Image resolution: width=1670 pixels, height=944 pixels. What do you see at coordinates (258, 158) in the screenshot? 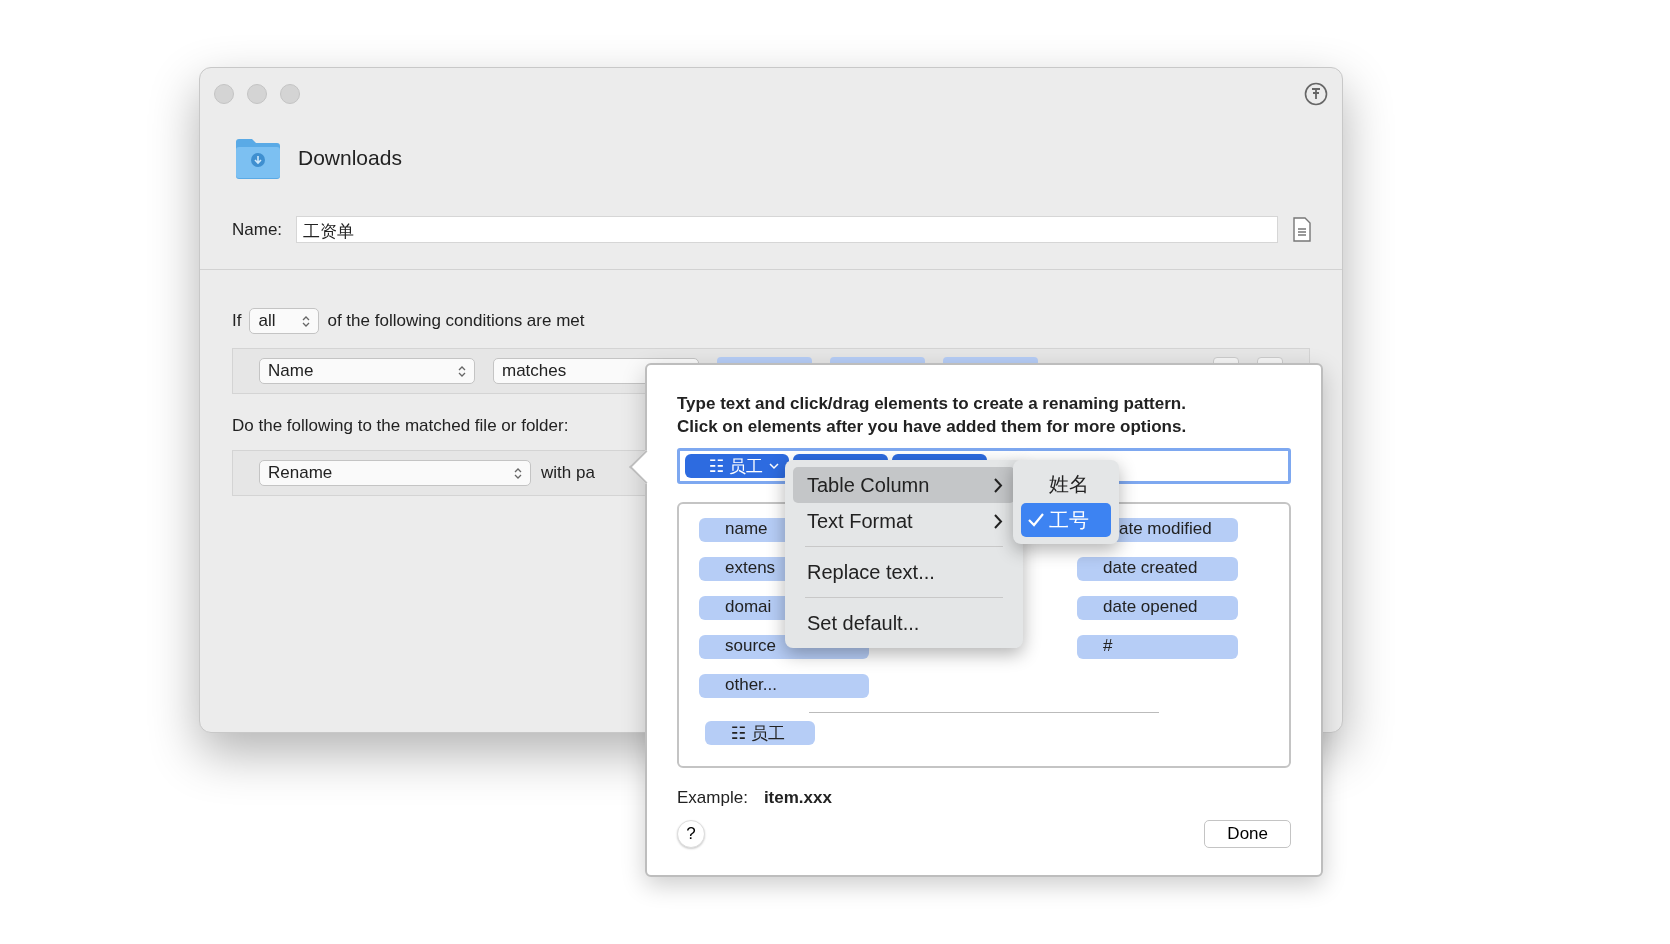
I see `folder-icon` at bounding box center [258, 158].